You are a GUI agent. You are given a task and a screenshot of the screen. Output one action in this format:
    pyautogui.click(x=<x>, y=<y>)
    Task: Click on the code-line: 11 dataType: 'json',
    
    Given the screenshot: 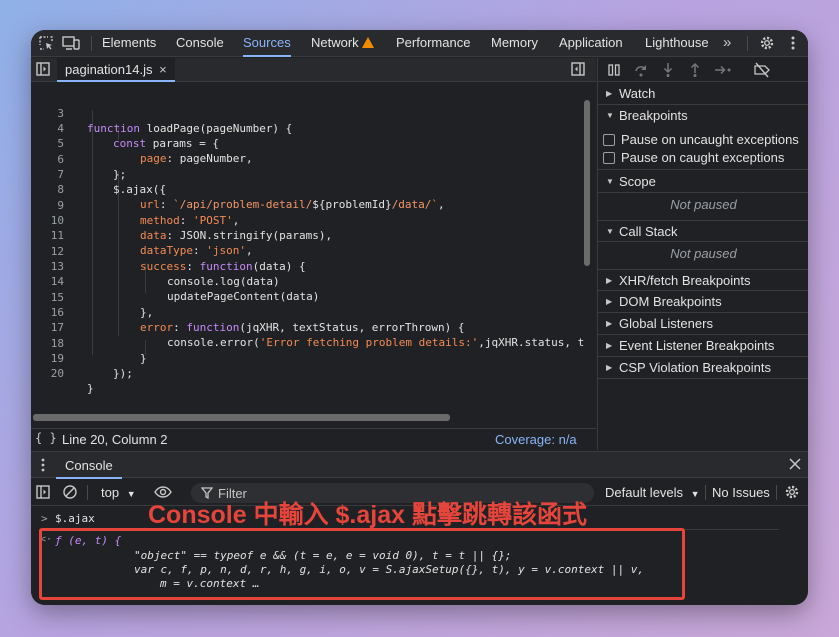 What is the action you would take?
    pyautogui.click(x=142, y=235)
    